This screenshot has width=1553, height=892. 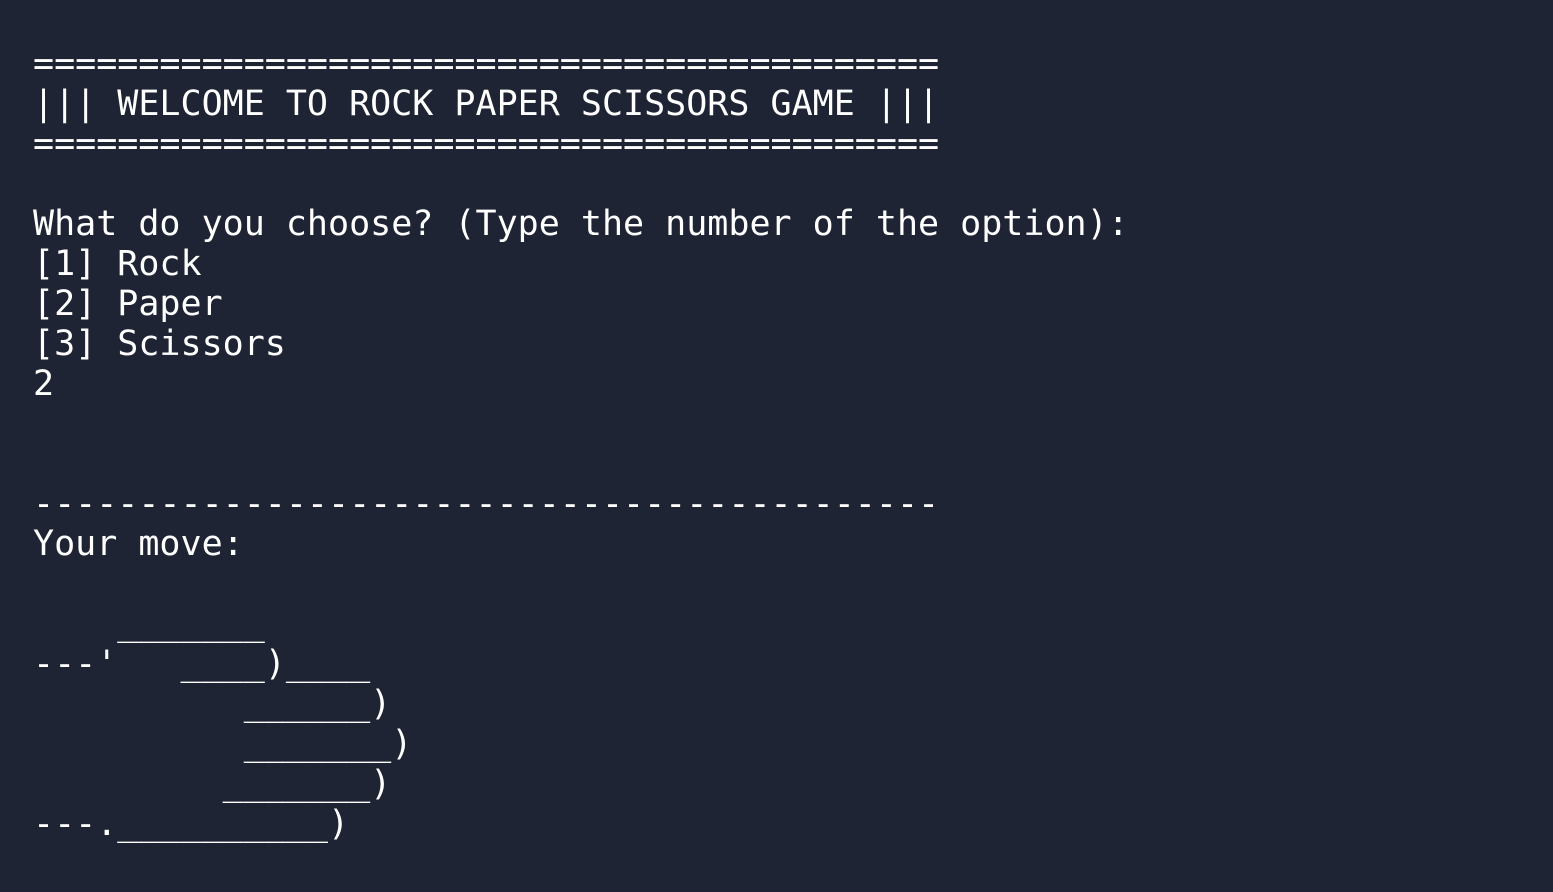 I want to click on user-input: 2, so click(x=44, y=384).